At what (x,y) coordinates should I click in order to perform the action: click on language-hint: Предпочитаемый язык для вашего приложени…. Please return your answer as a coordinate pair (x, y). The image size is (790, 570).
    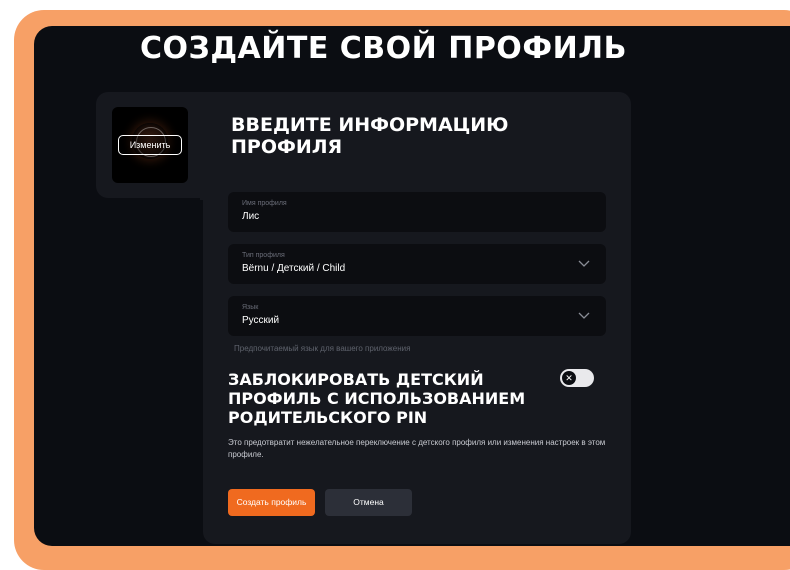
    Looking at the image, I should click on (322, 348).